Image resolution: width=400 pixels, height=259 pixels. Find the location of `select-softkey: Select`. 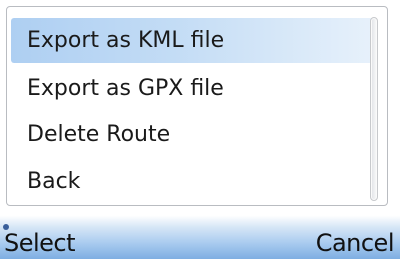

select-softkey: Select is located at coordinates (40, 243).